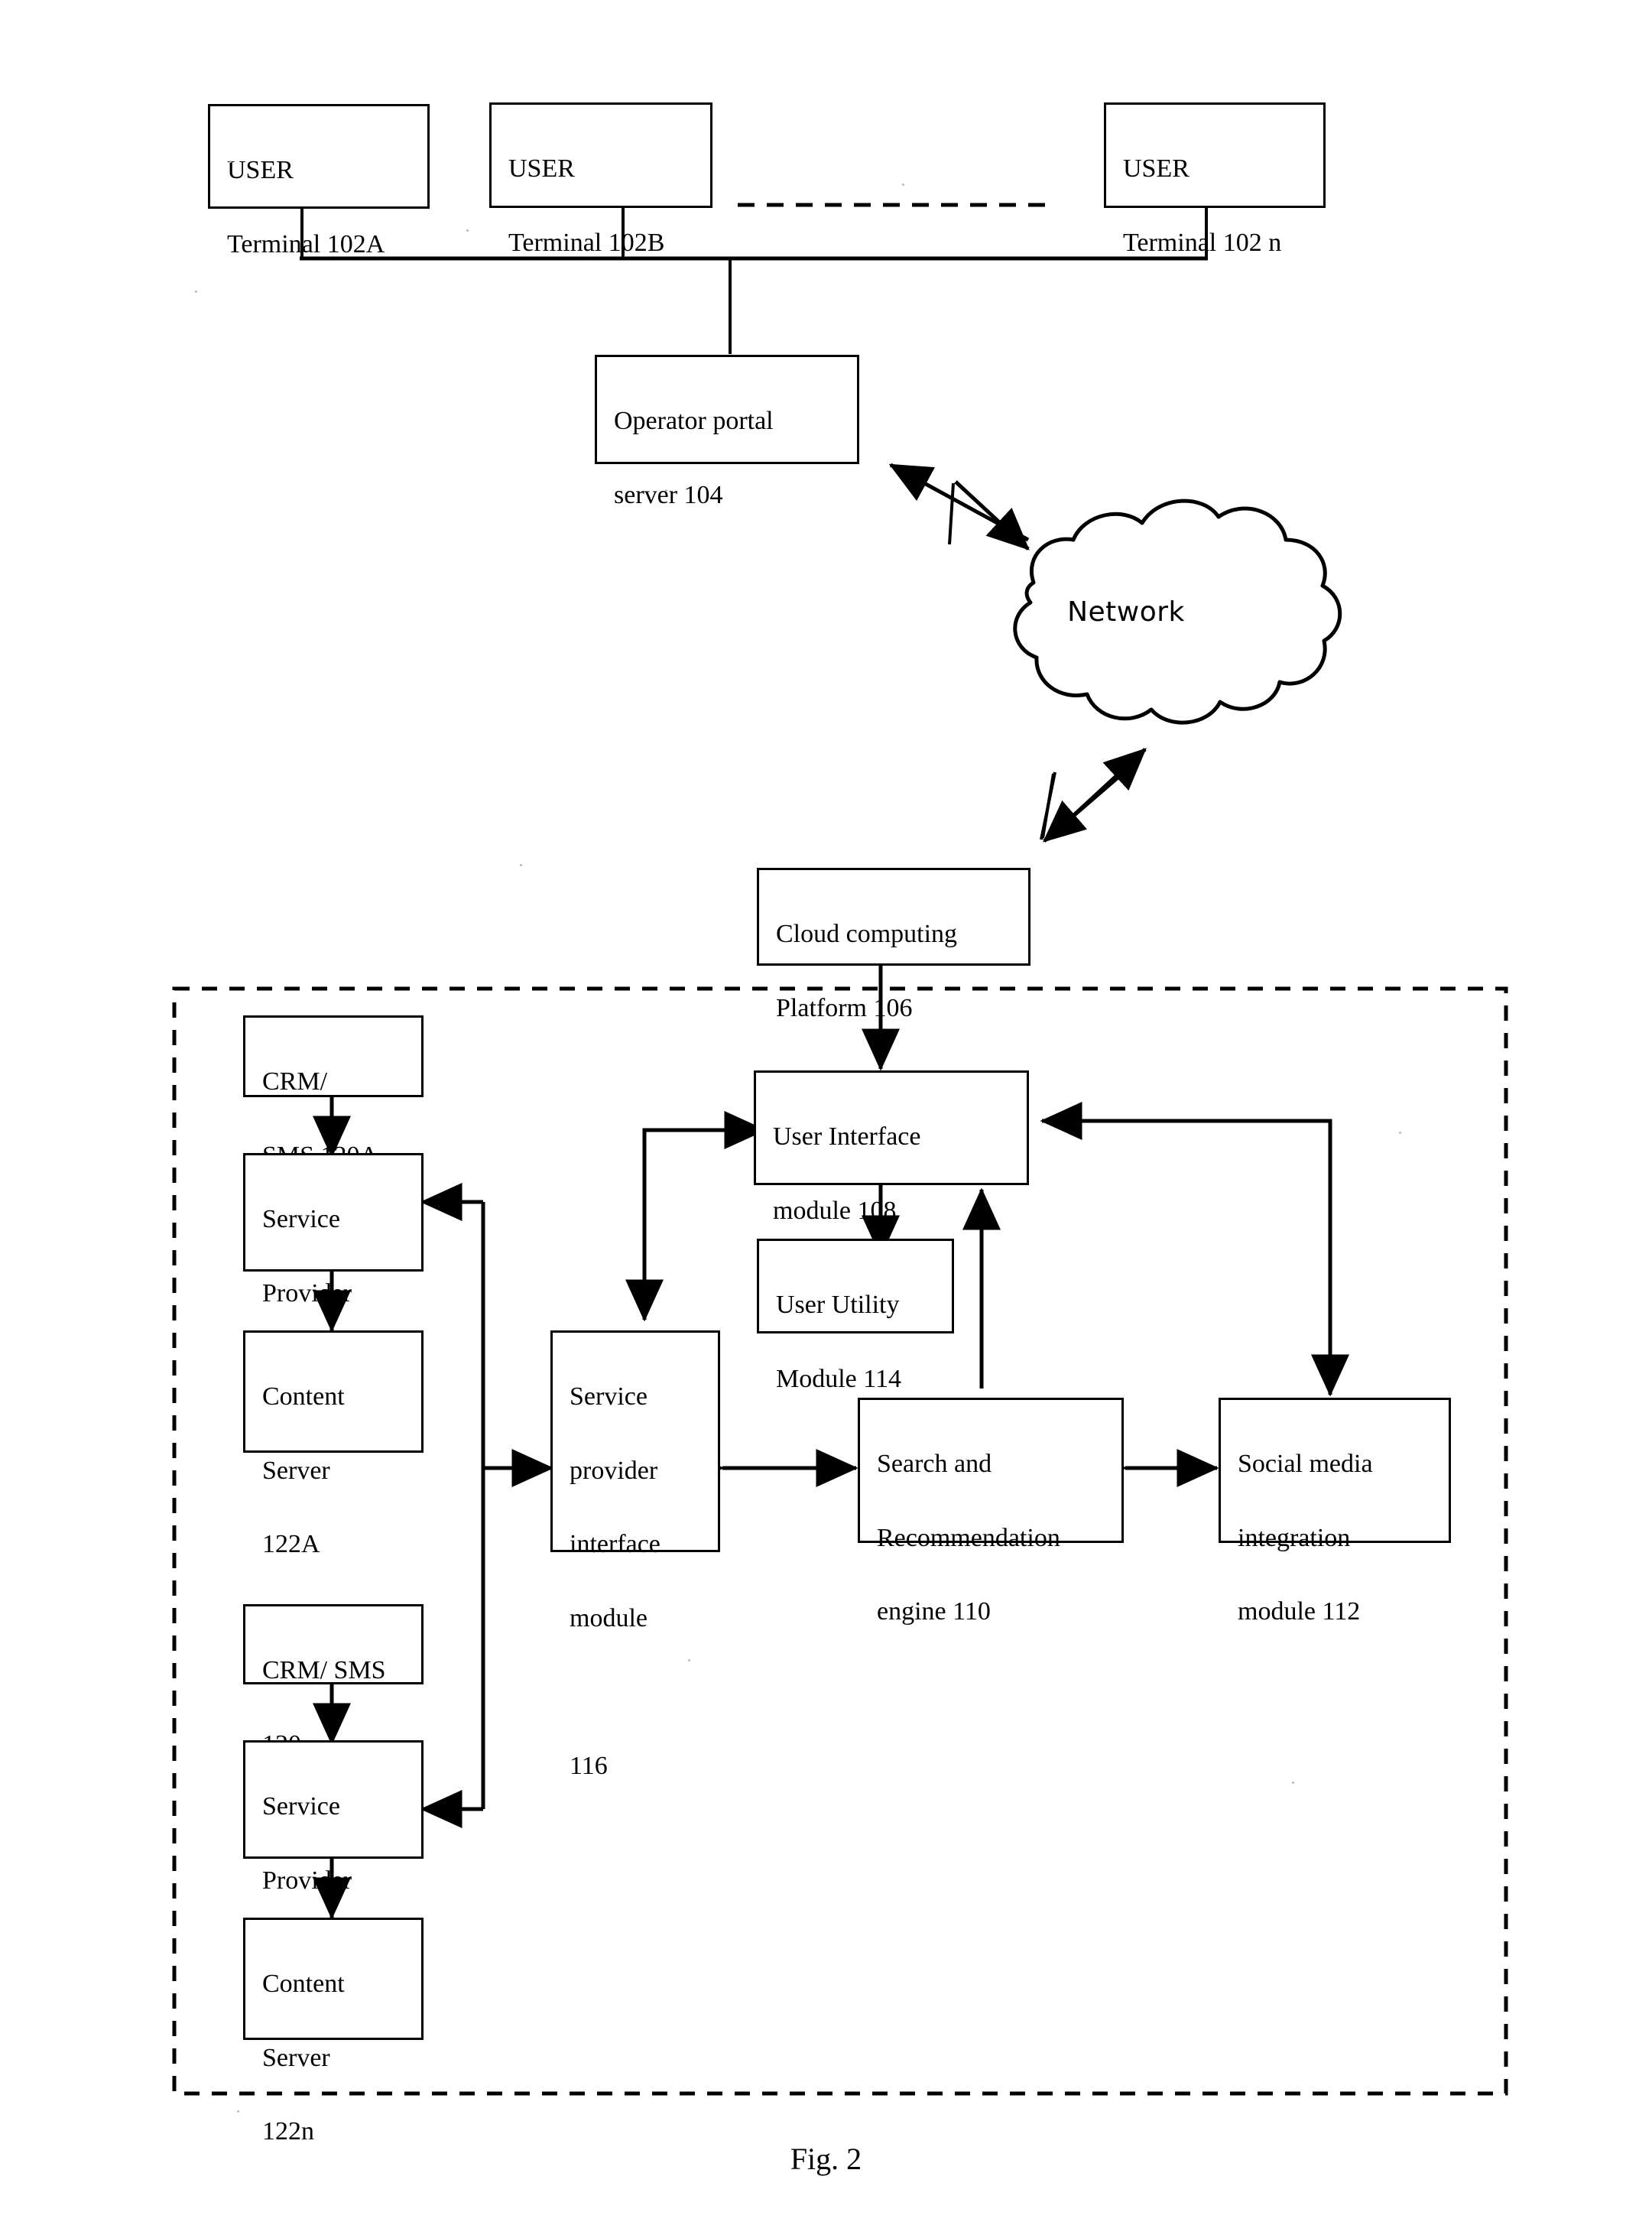  I want to click on node-operator-portal-server: Operator portal server 104, so click(727, 432).